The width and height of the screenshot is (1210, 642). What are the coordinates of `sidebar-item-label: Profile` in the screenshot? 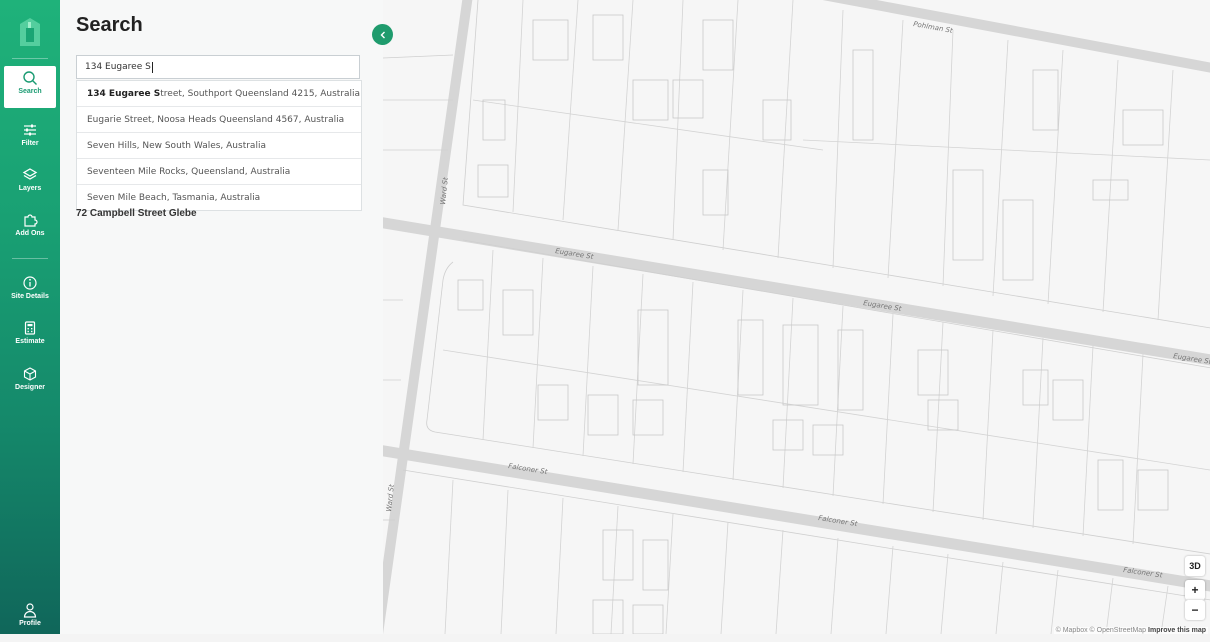 It's located at (30, 623).